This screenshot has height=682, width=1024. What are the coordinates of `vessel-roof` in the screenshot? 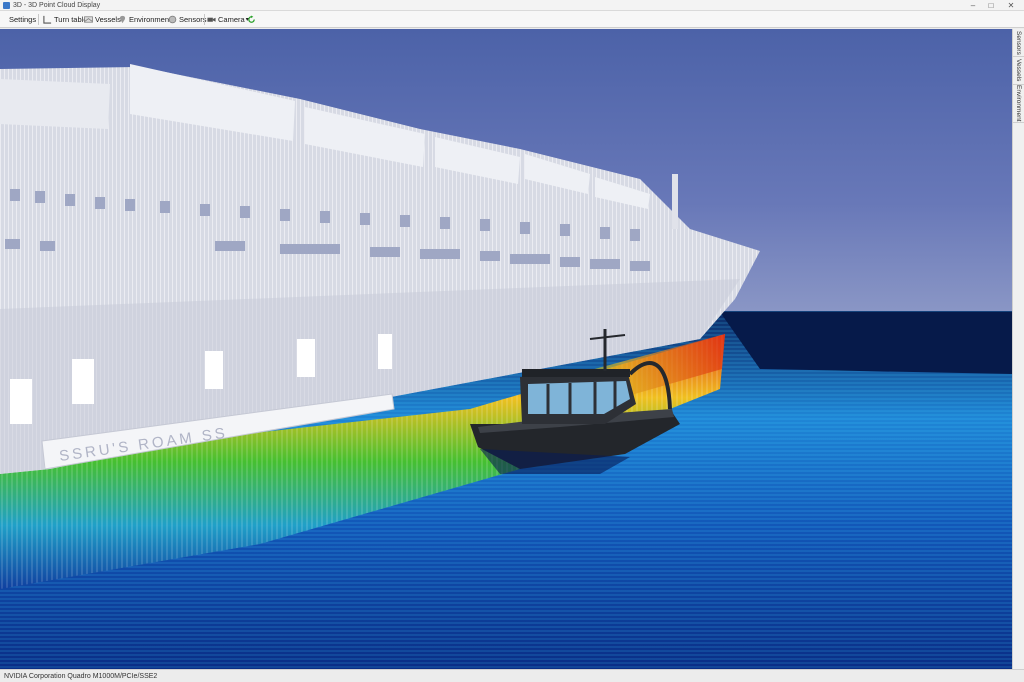 It's located at (576, 373).